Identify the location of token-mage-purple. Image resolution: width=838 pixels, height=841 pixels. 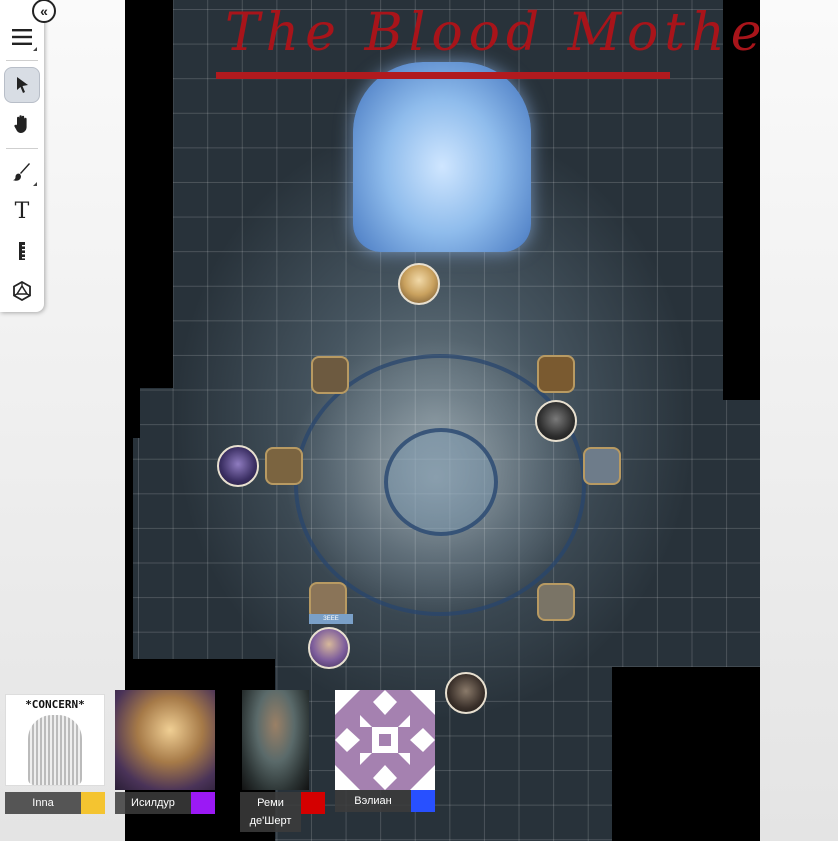
(329, 648).